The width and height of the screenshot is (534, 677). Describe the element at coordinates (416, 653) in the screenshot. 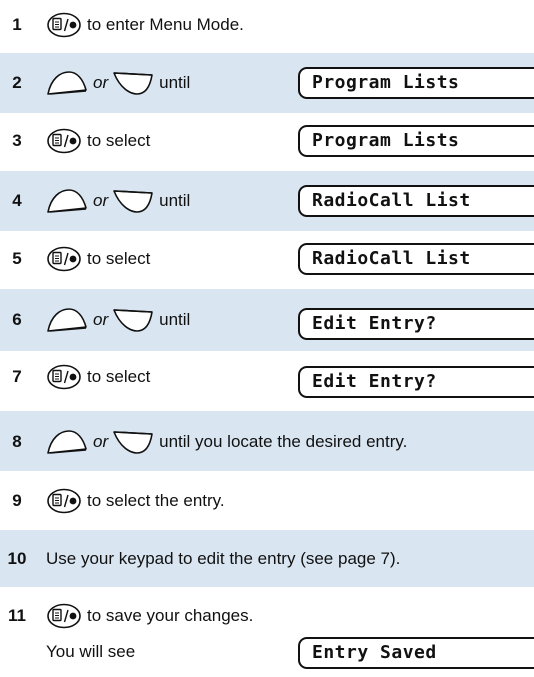

I see `radio-display: Entry Saved` at that location.